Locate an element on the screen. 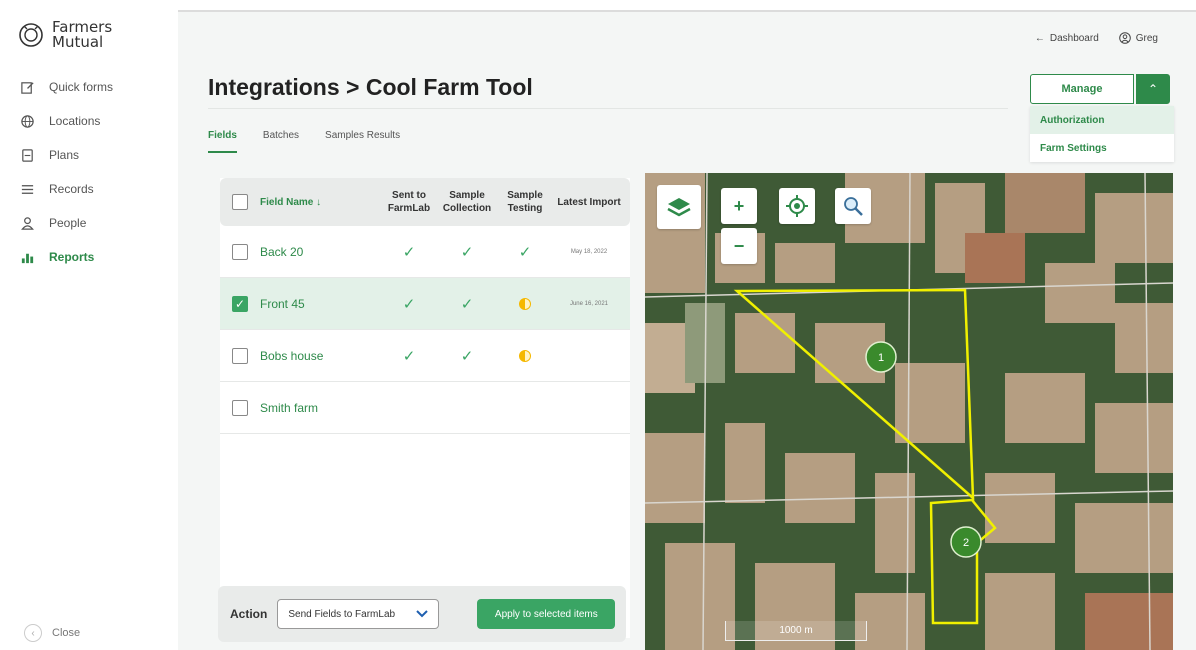 The image size is (1196, 650). layers-button is located at coordinates (679, 207).